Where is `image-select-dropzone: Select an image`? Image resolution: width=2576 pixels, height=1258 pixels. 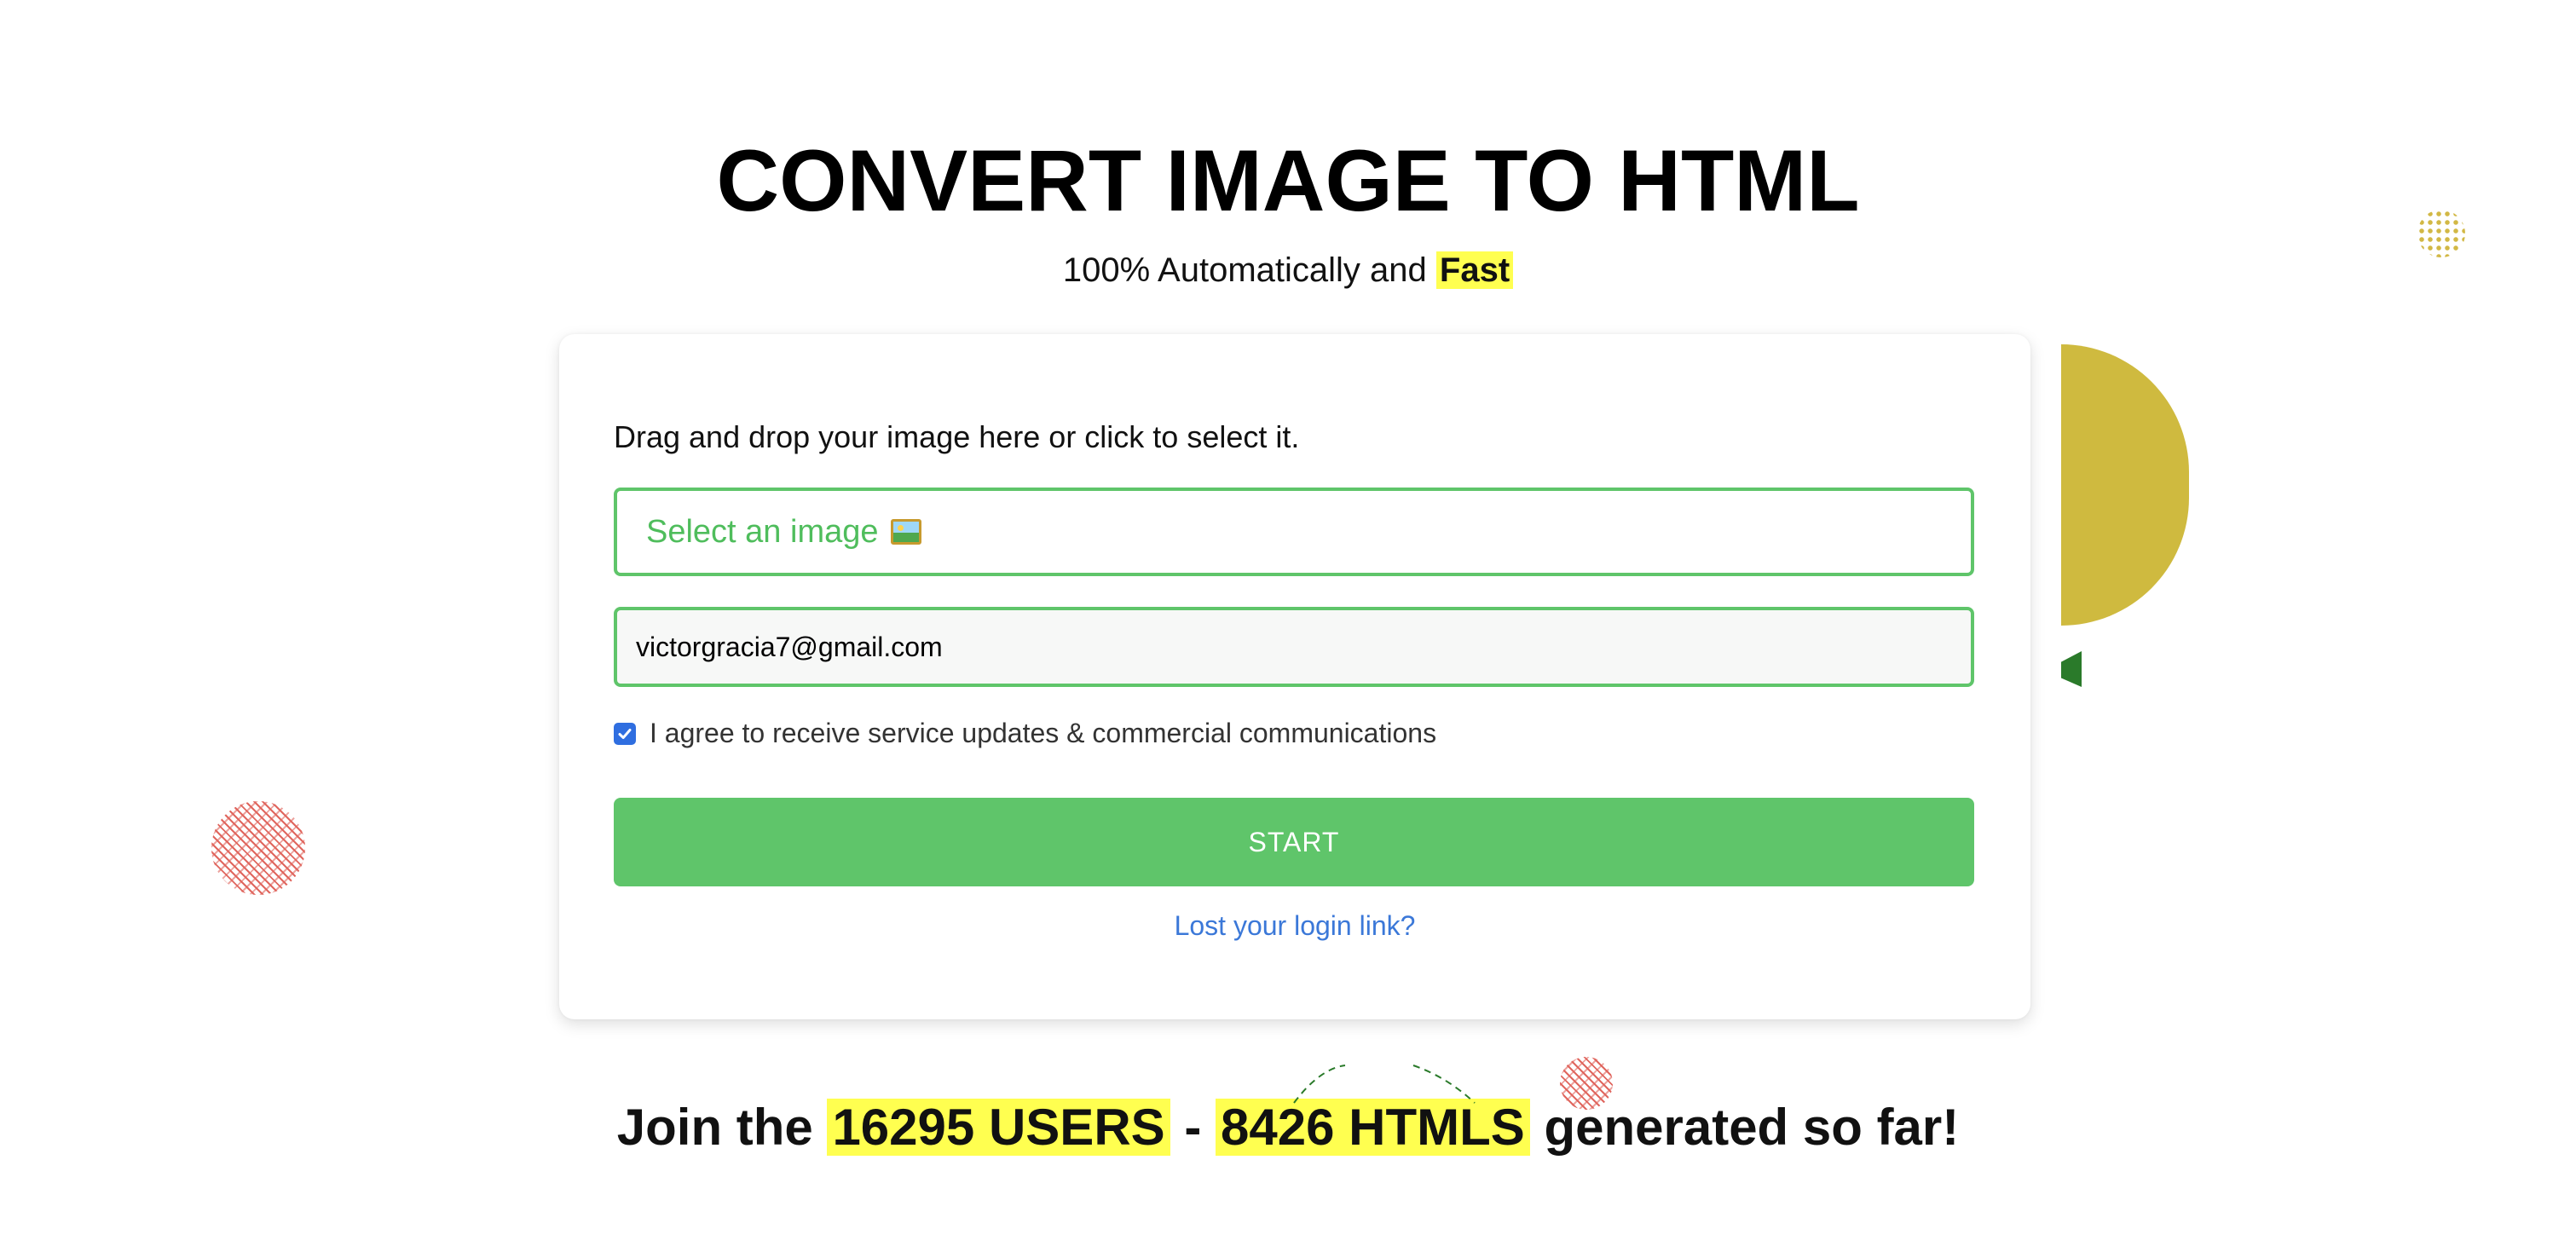
image-select-dropzone: Select an image is located at coordinates (1294, 532).